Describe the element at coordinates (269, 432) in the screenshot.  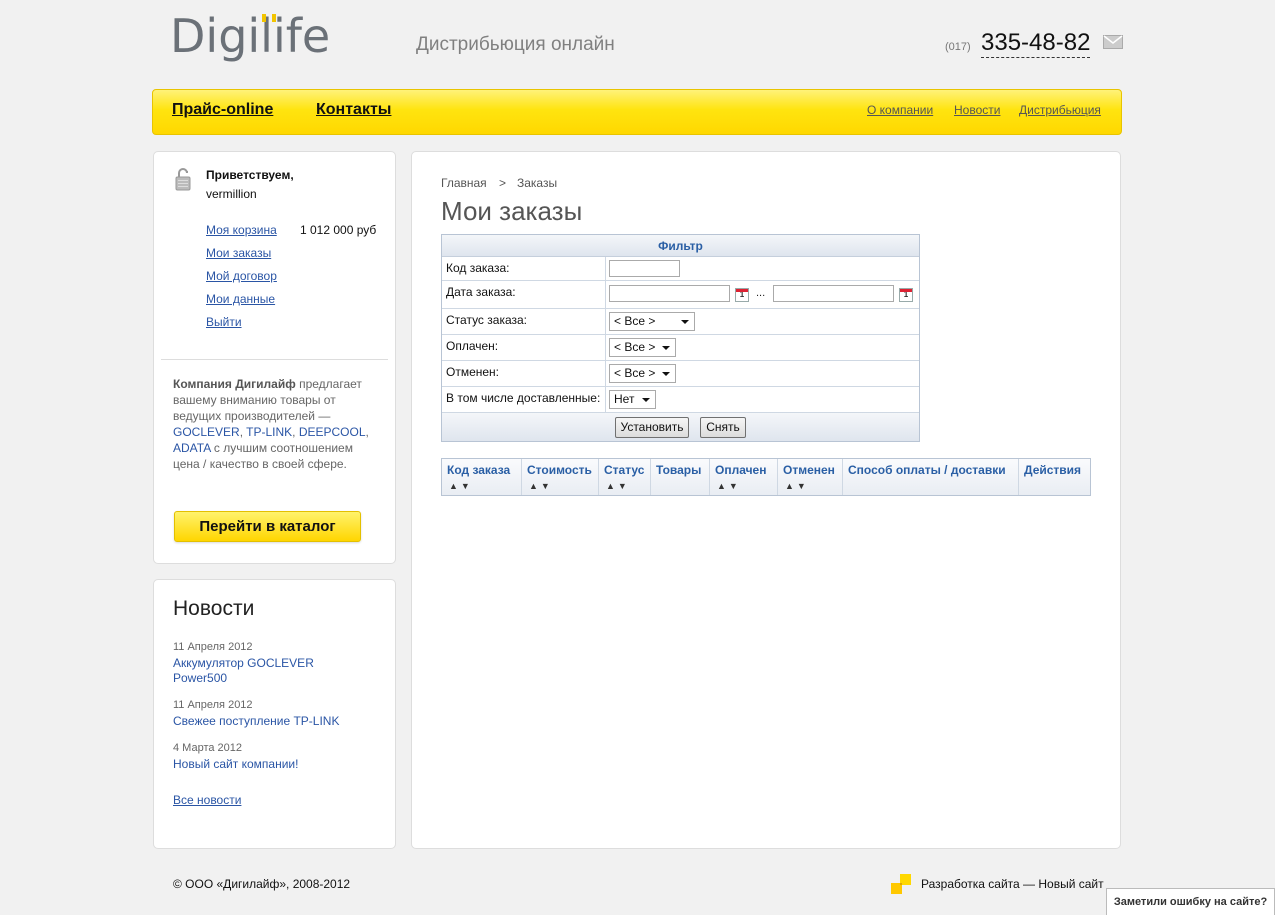
I see `brand-tplink-link: TP-LINK` at that location.